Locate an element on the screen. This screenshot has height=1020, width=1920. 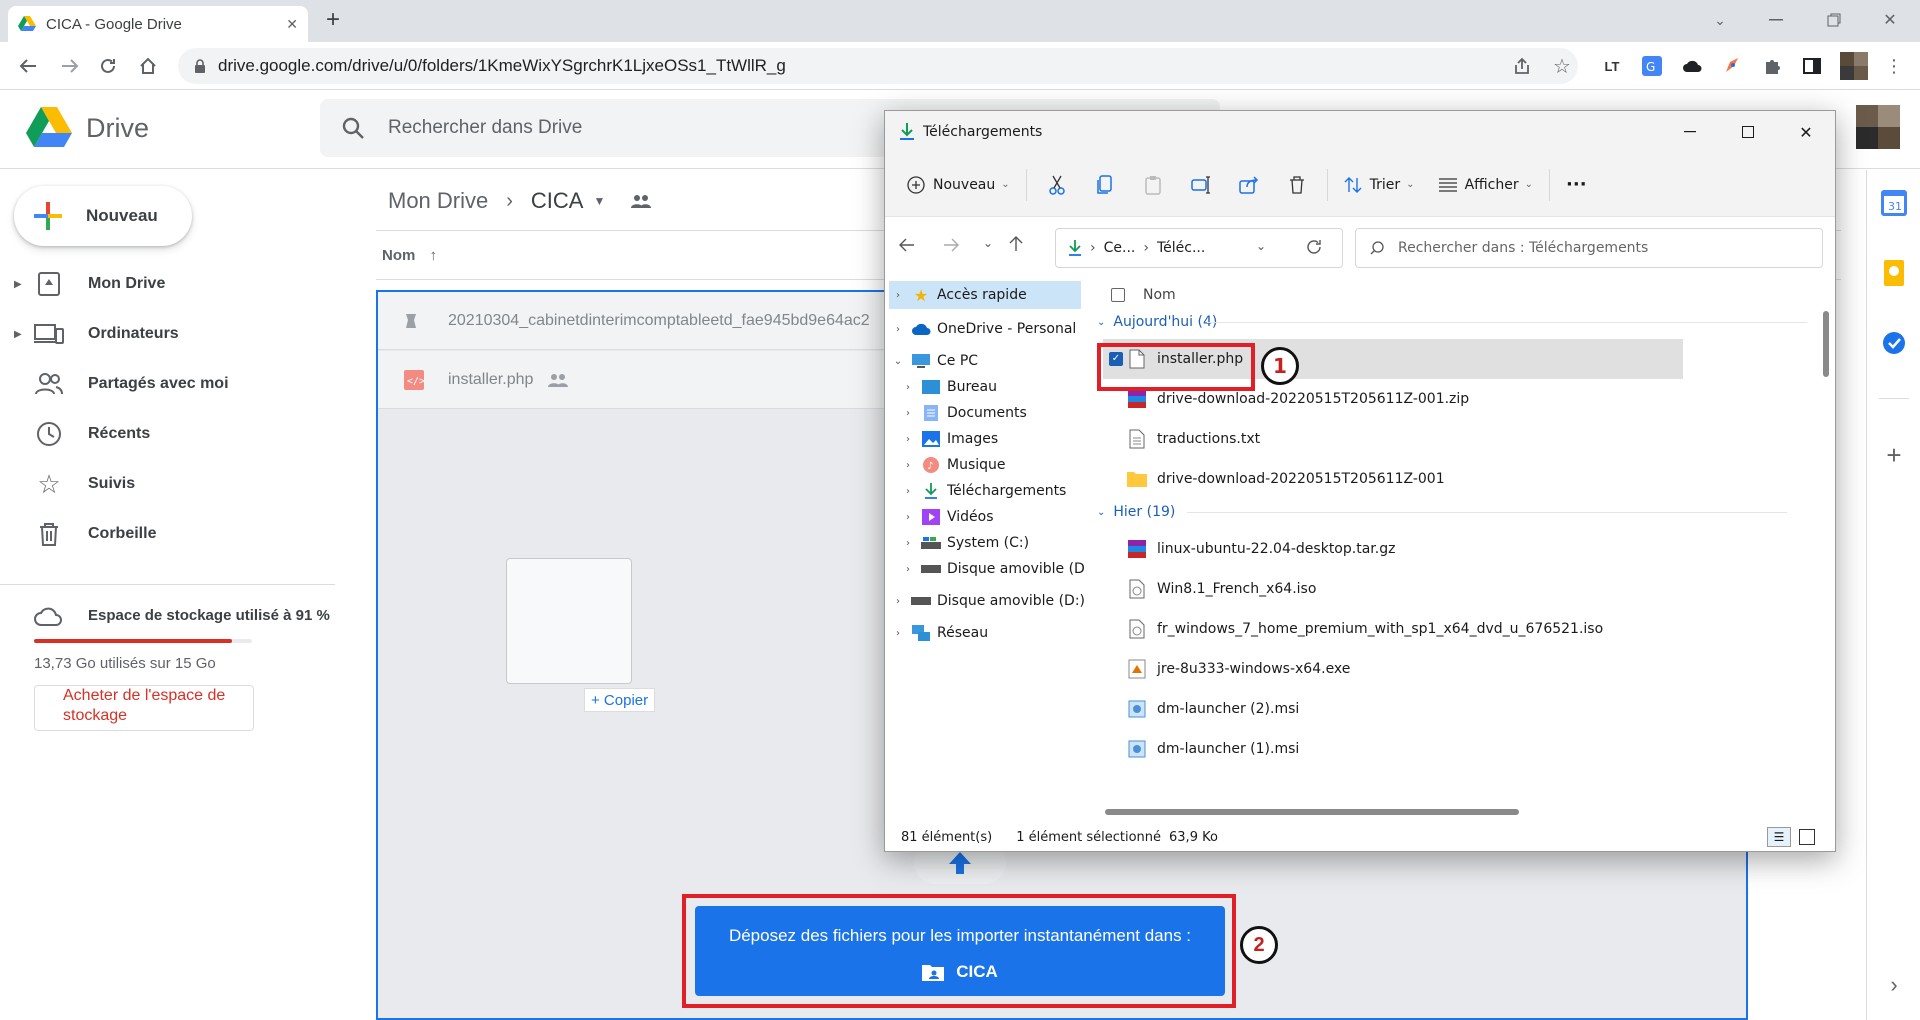
tree-item-this-pc: ⌄ Ce PC is located at coordinates (933, 361).